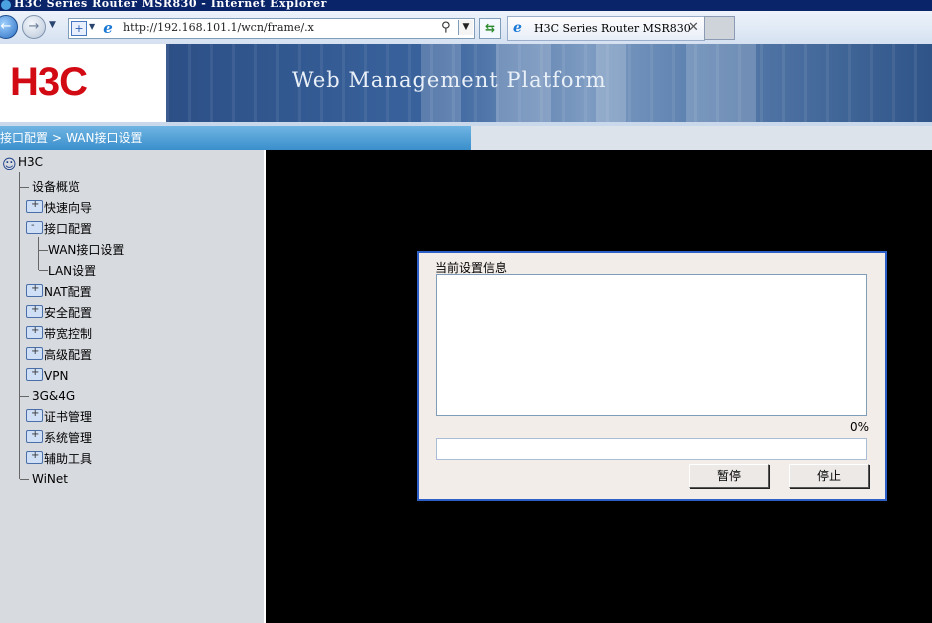 The width and height of the screenshot is (932, 623). Describe the element at coordinates (68, 417) in the screenshot. I see `tree-item-label: 证书管理` at that location.